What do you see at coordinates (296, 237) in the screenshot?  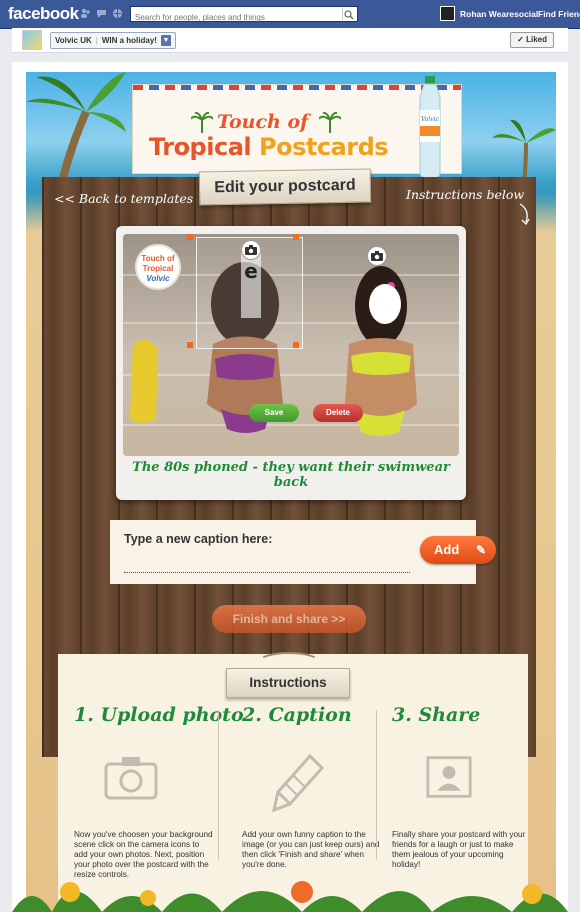 I see `resize-handle-top-right` at bounding box center [296, 237].